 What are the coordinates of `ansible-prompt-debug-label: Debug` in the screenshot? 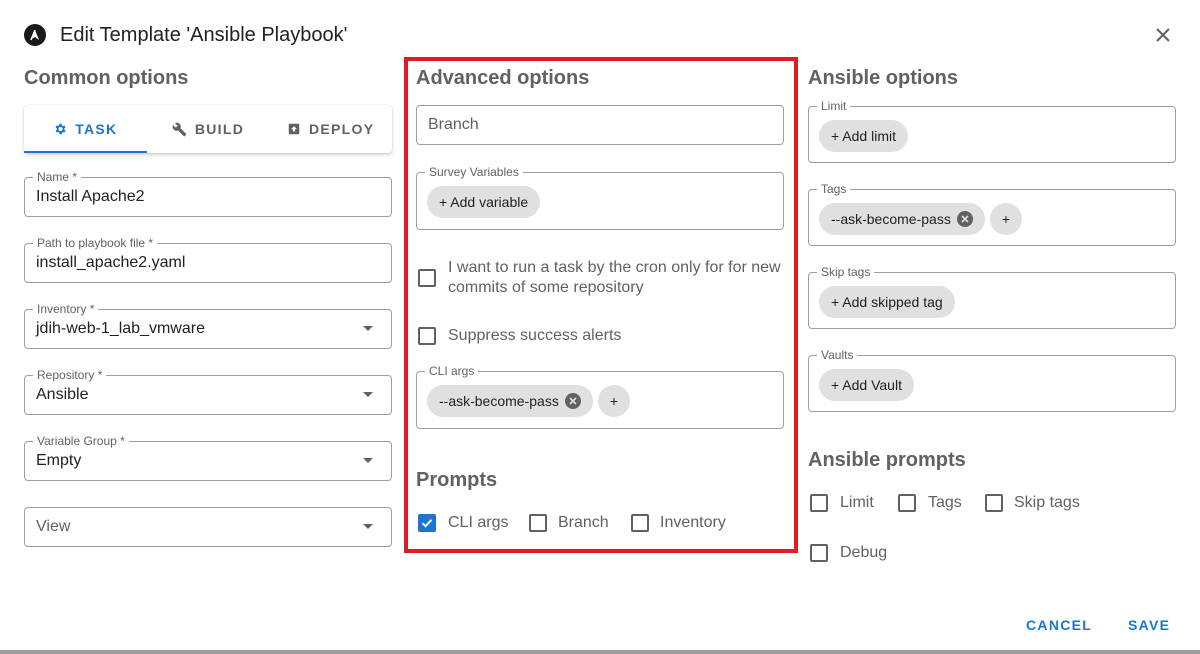 It's located at (864, 552).